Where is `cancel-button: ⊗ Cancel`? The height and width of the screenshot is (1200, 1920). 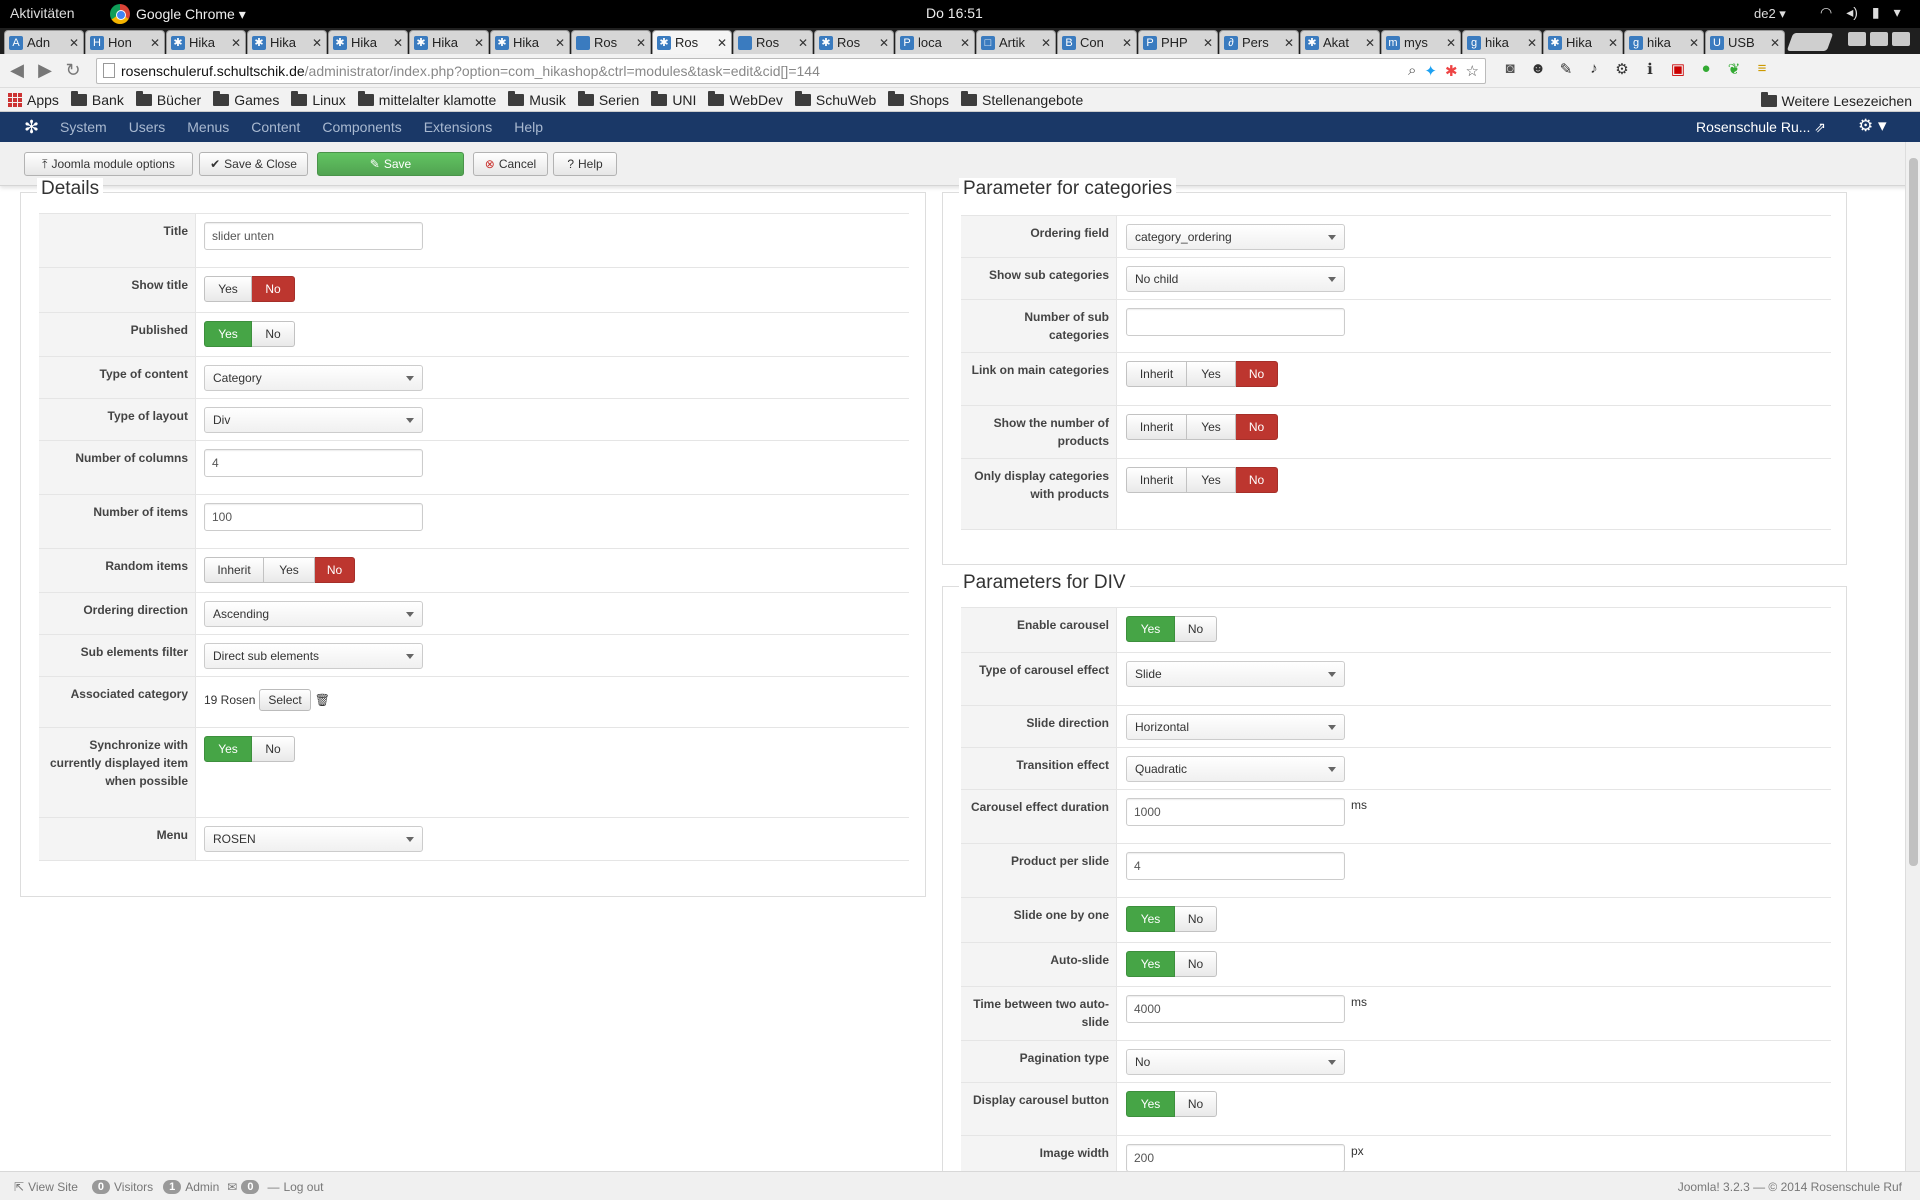
cancel-button: ⊗ Cancel is located at coordinates (510, 164).